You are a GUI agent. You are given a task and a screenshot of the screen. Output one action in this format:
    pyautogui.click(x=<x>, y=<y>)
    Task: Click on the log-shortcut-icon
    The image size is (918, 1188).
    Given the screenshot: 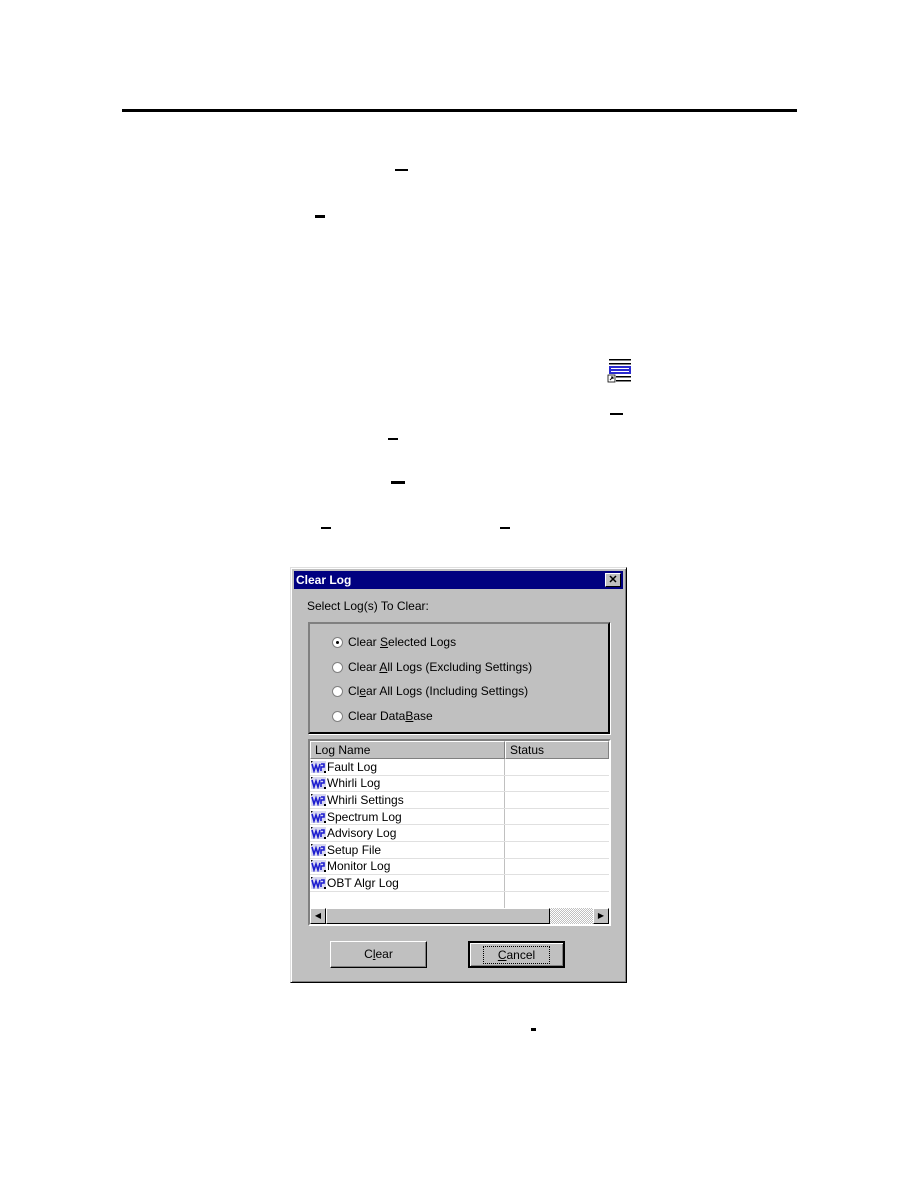 What is the action you would take?
    pyautogui.click(x=620, y=369)
    